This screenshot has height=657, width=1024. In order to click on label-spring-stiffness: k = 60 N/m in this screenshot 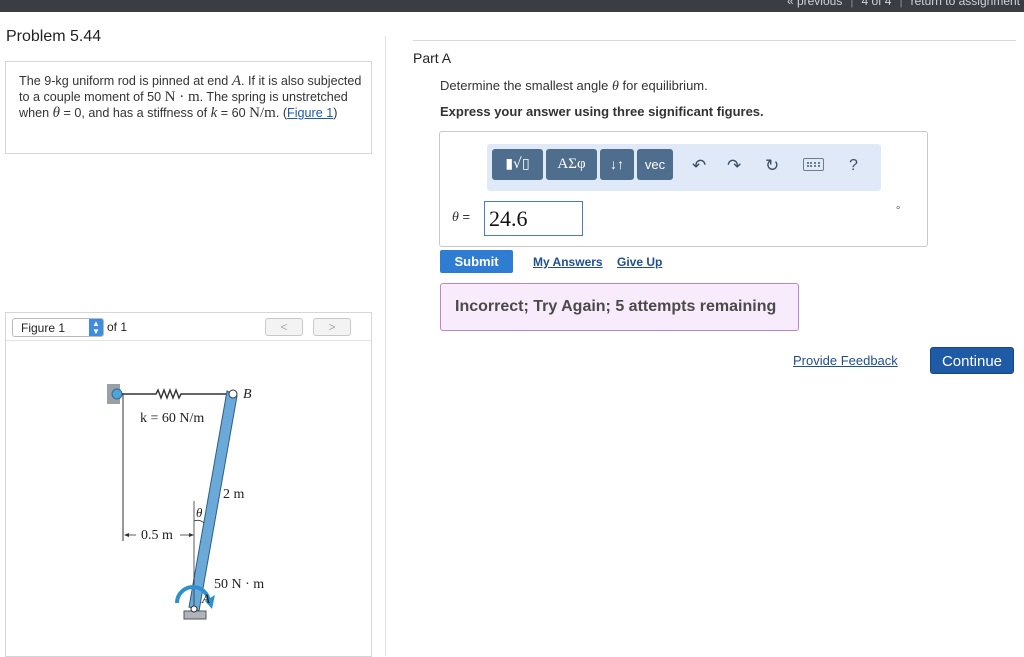, I will do `click(172, 418)`.